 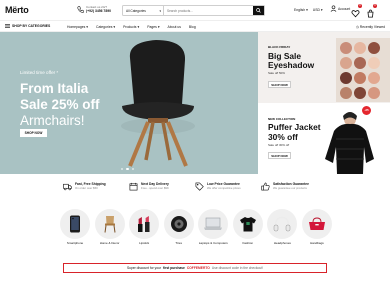 I want to click on language-value: English, so click(x=300, y=10).